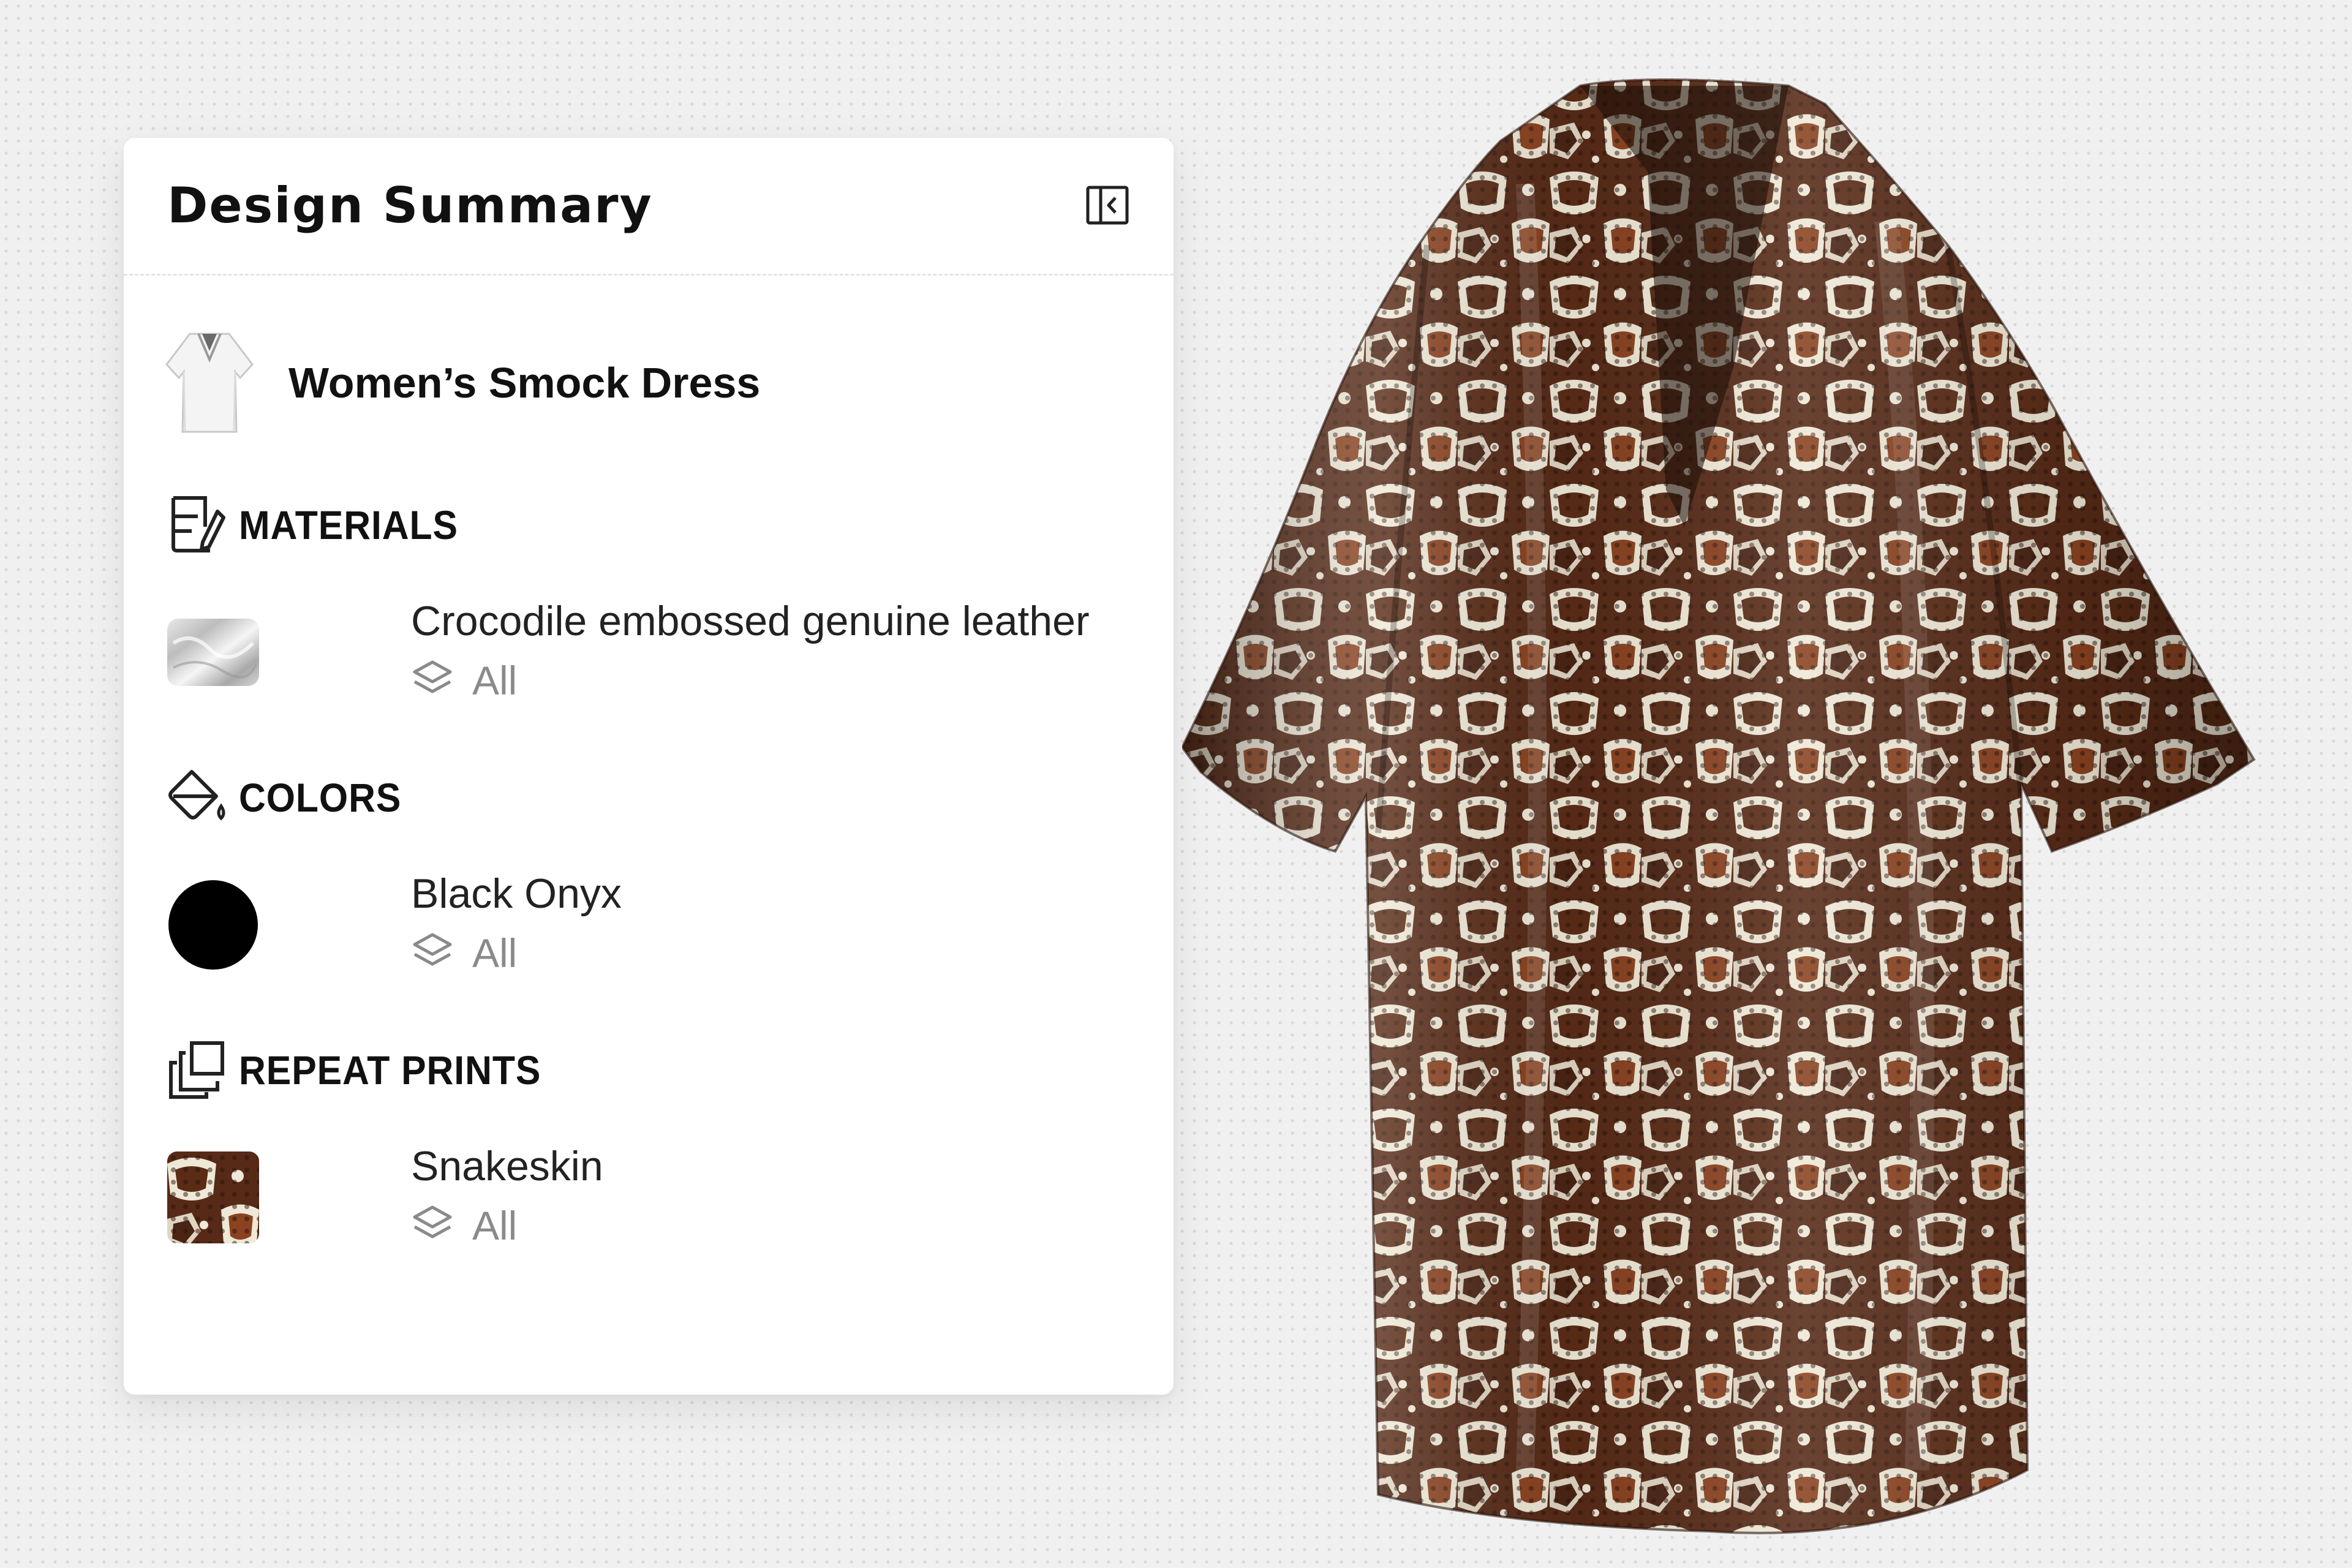  I want to click on sidebar-collapse-icon, so click(1107, 205).